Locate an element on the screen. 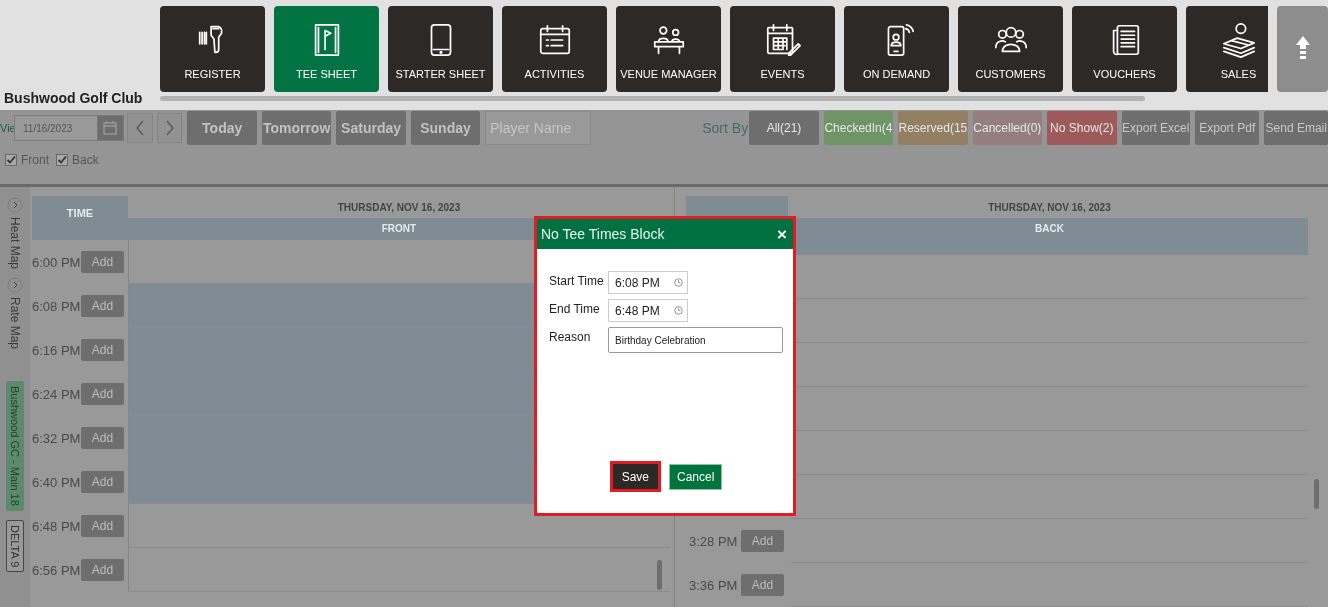 This screenshot has height=607, width=1328. up-arrow-icon is located at coordinates (1302, 49).